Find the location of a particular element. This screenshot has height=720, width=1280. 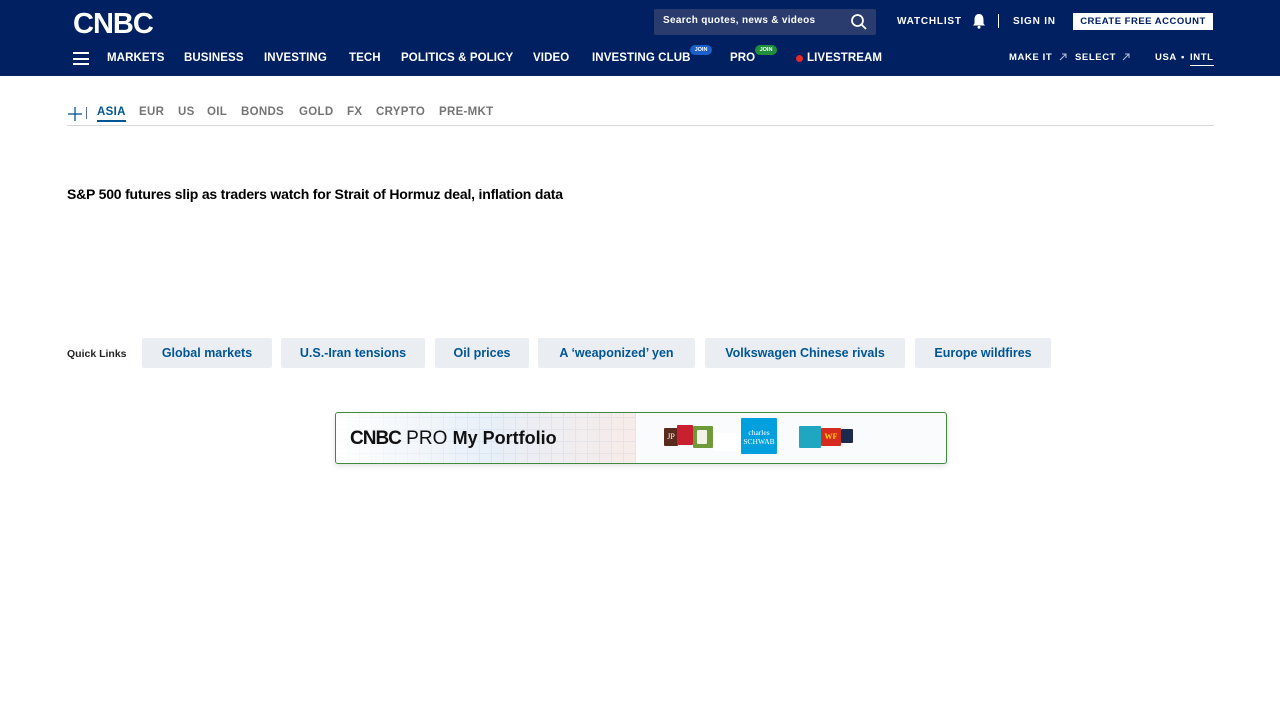

sign-in-link: SIGN IN is located at coordinates (1034, 21).